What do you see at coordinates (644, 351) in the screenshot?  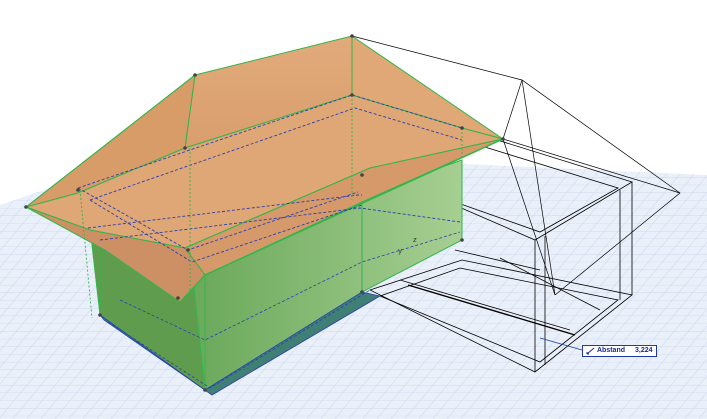 I see `tracker-value: 3,224` at bounding box center [644, 351].